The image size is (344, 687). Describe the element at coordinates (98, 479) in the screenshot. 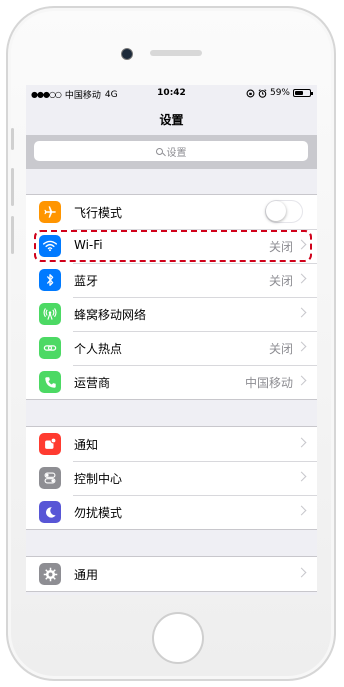

I see `settings-row-label: 控制中心` at that location.